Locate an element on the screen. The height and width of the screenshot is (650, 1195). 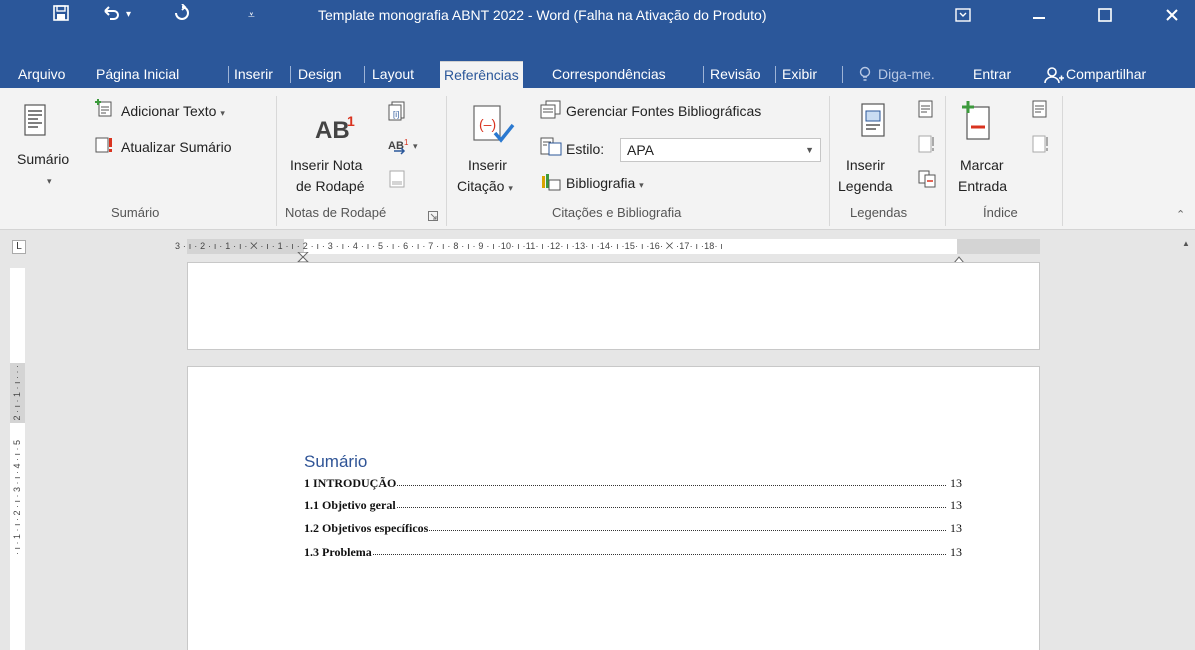
show-notes-icon is located at coordinates (397, 180).